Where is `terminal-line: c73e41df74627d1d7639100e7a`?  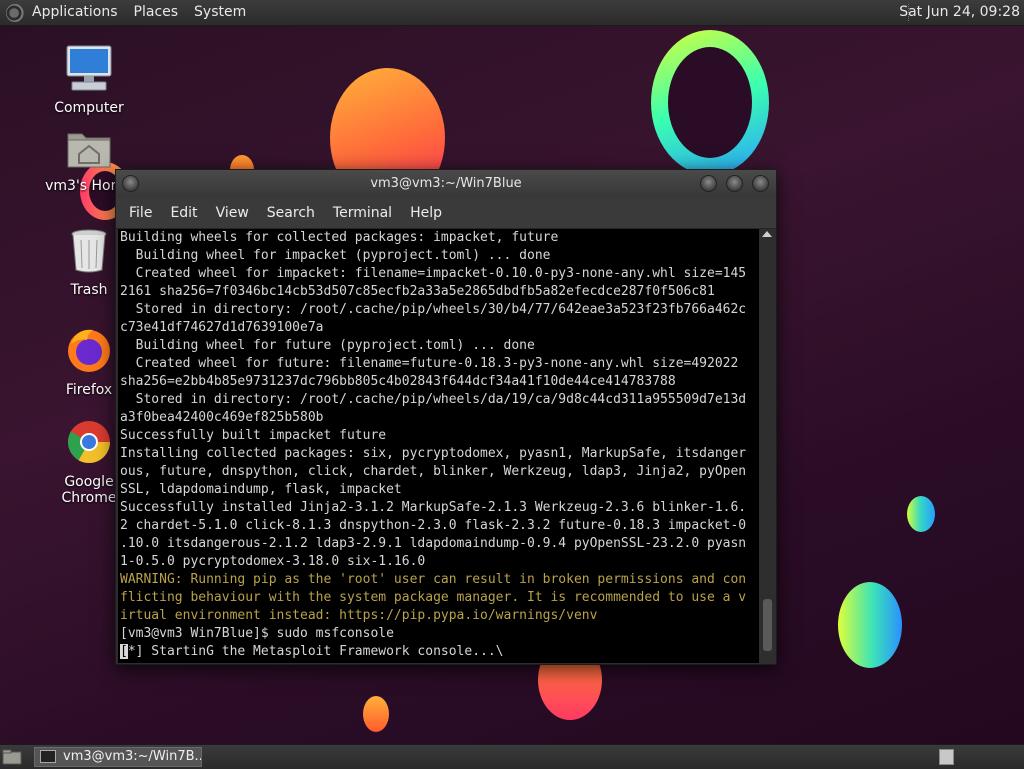 terminal-line: c73e41df74627d1d7639100e7a is located at coordinates (222, 327).